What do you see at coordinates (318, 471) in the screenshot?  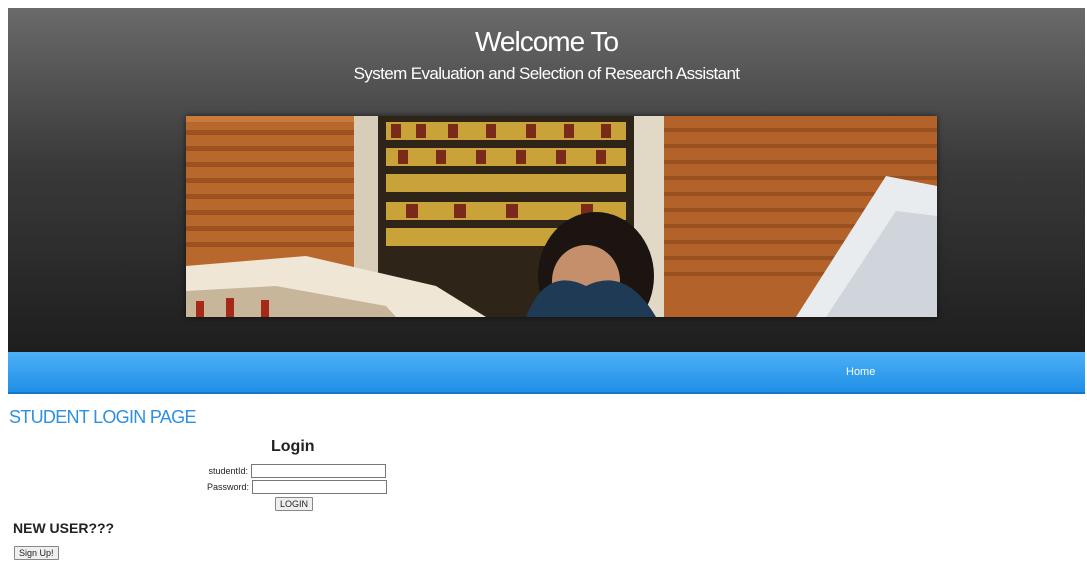 I see `student-id-input` at bounding box center [318, 471].